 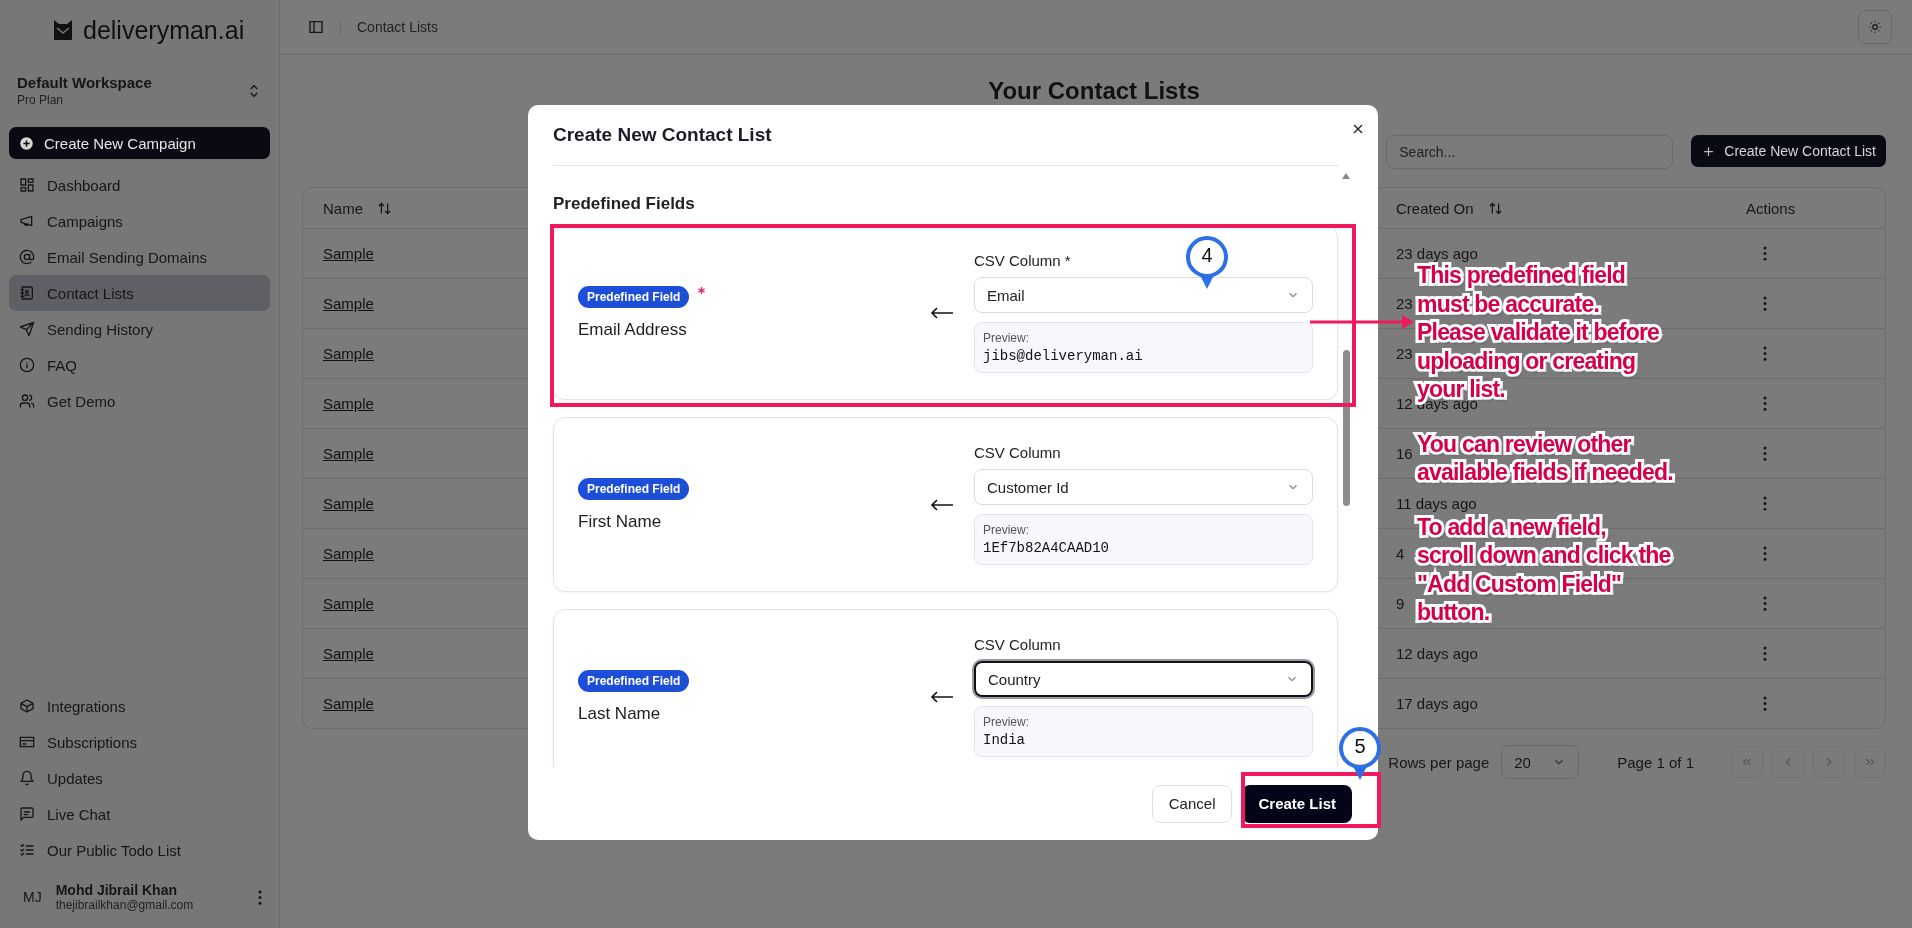 What do you see at coordinates (1400, 553) in the screenshot?
I see `table-cell: 4` at bounding box center [1400, 553].